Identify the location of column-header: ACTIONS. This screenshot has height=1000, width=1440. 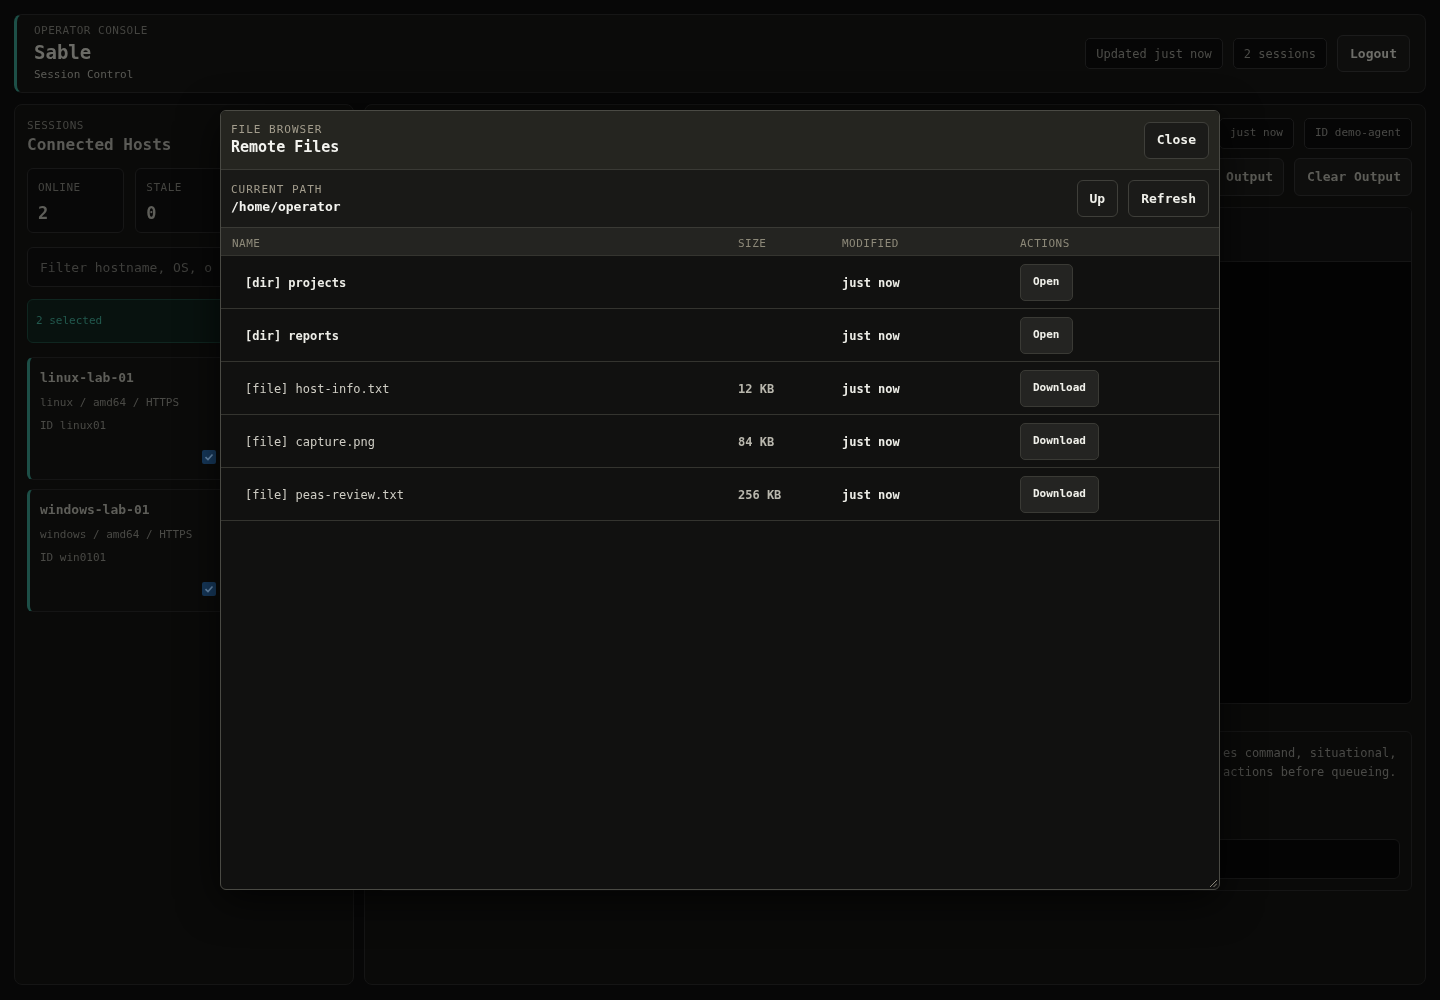
(1045, 243).